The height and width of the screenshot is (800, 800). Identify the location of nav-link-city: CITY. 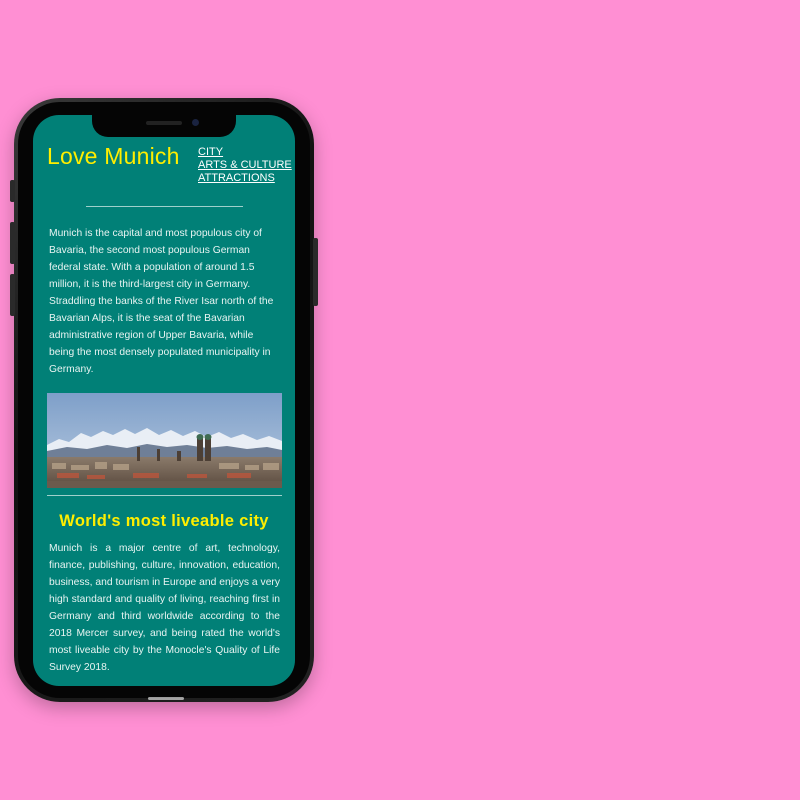
(245, 152).